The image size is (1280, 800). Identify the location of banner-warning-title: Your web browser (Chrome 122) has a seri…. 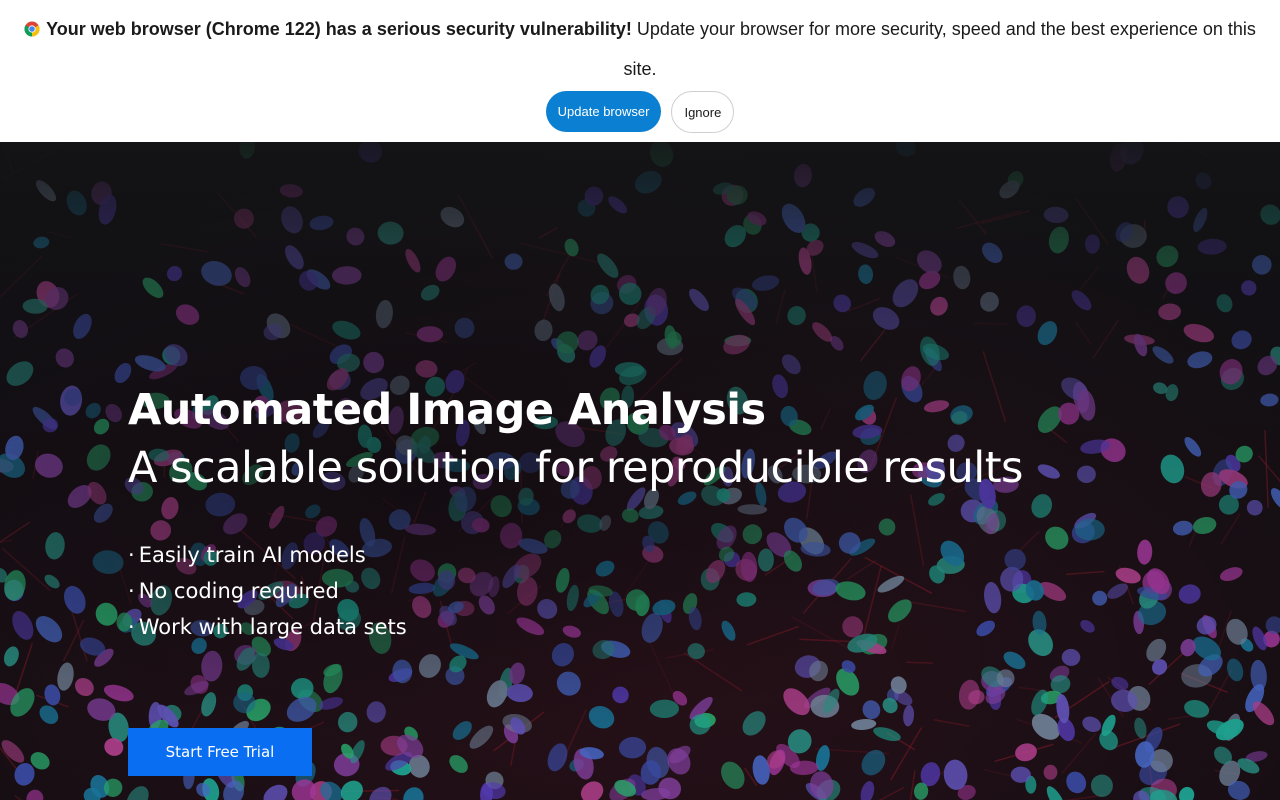
(339, 29).